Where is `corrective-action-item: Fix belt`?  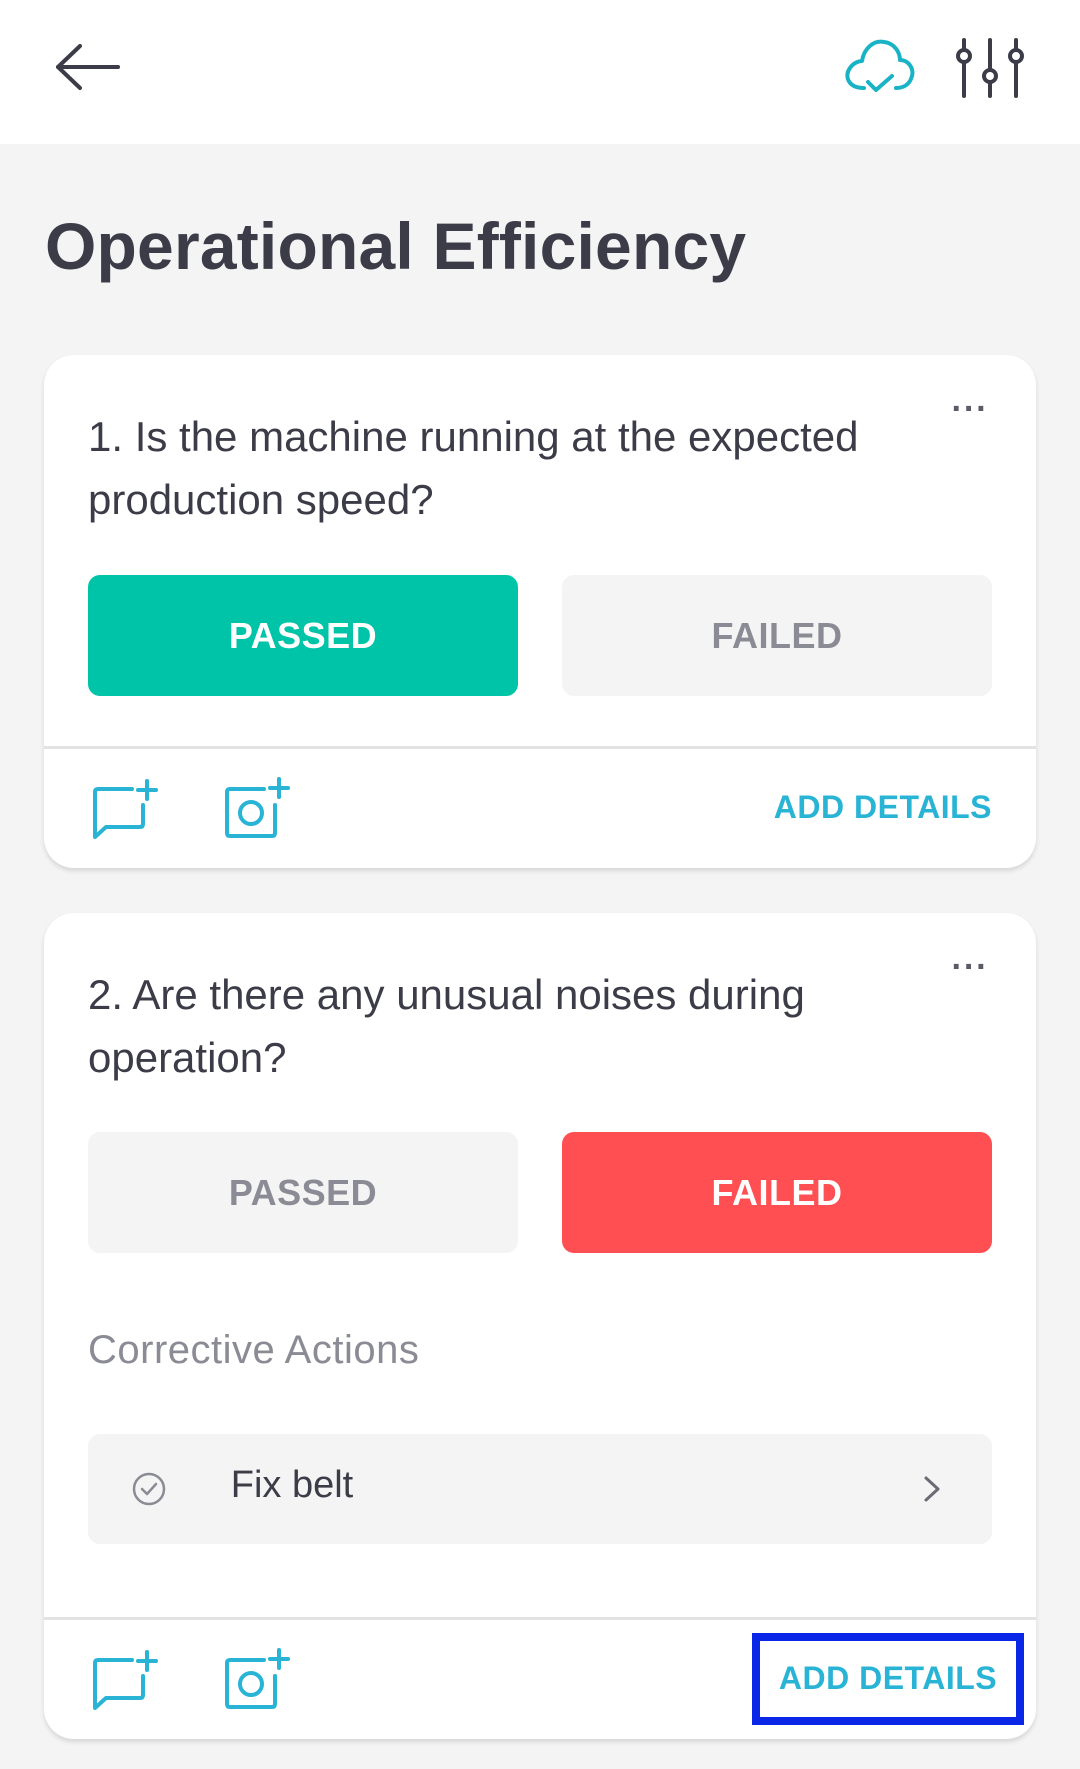 corrective-action-item: Fix belt is located at coordinates (540, 1489).